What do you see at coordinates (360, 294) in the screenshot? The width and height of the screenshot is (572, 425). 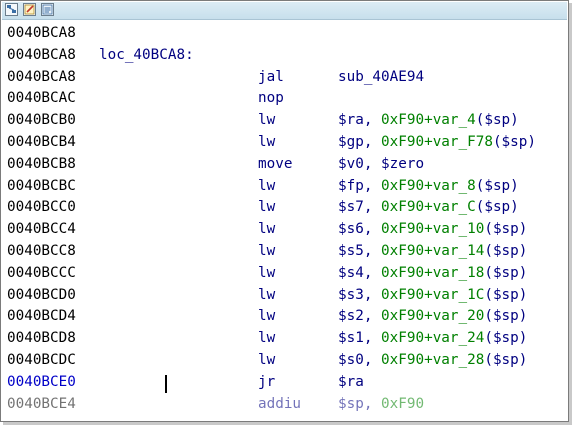 I see `operand-register: $s3,` at bounding box center [360, 294].